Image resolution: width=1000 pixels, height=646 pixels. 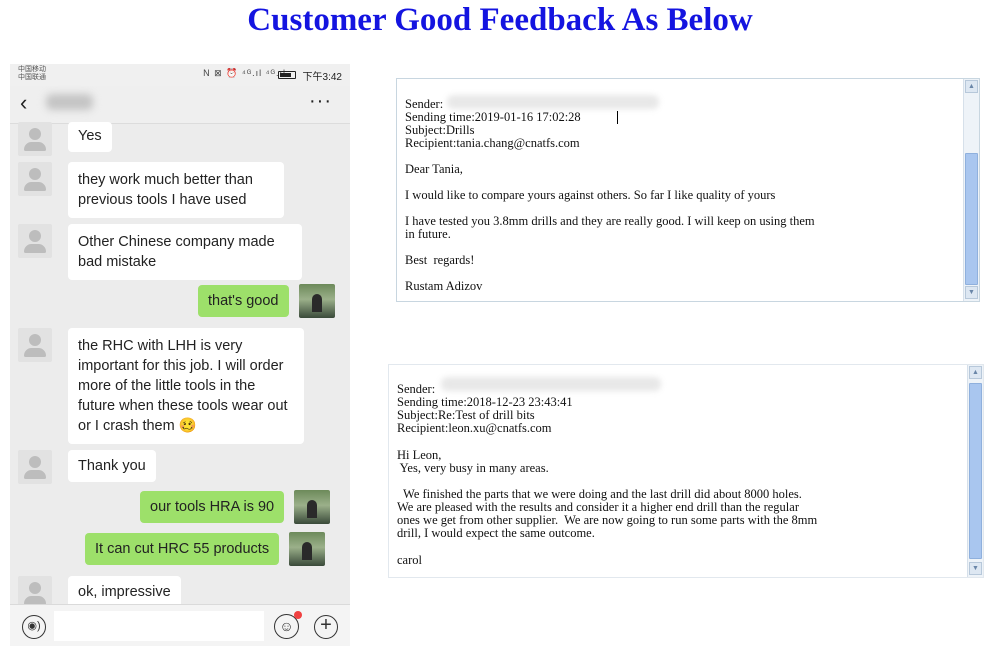 I want to click on message-bubble: that's good, so click(x=243, y=301).